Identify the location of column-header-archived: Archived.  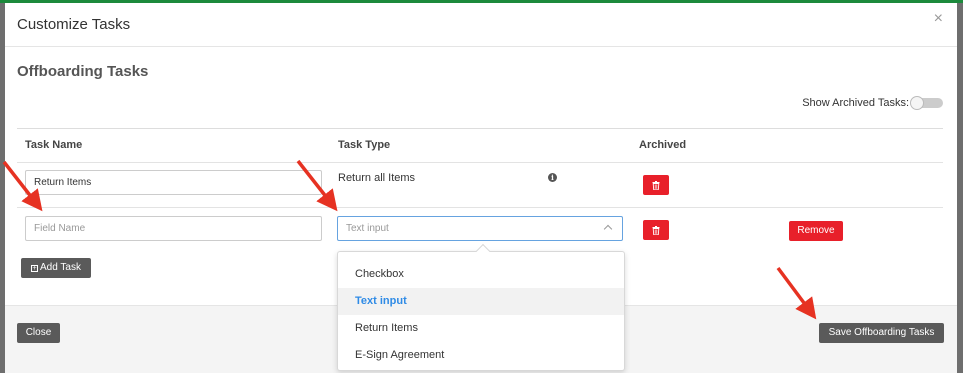
(663, 145).